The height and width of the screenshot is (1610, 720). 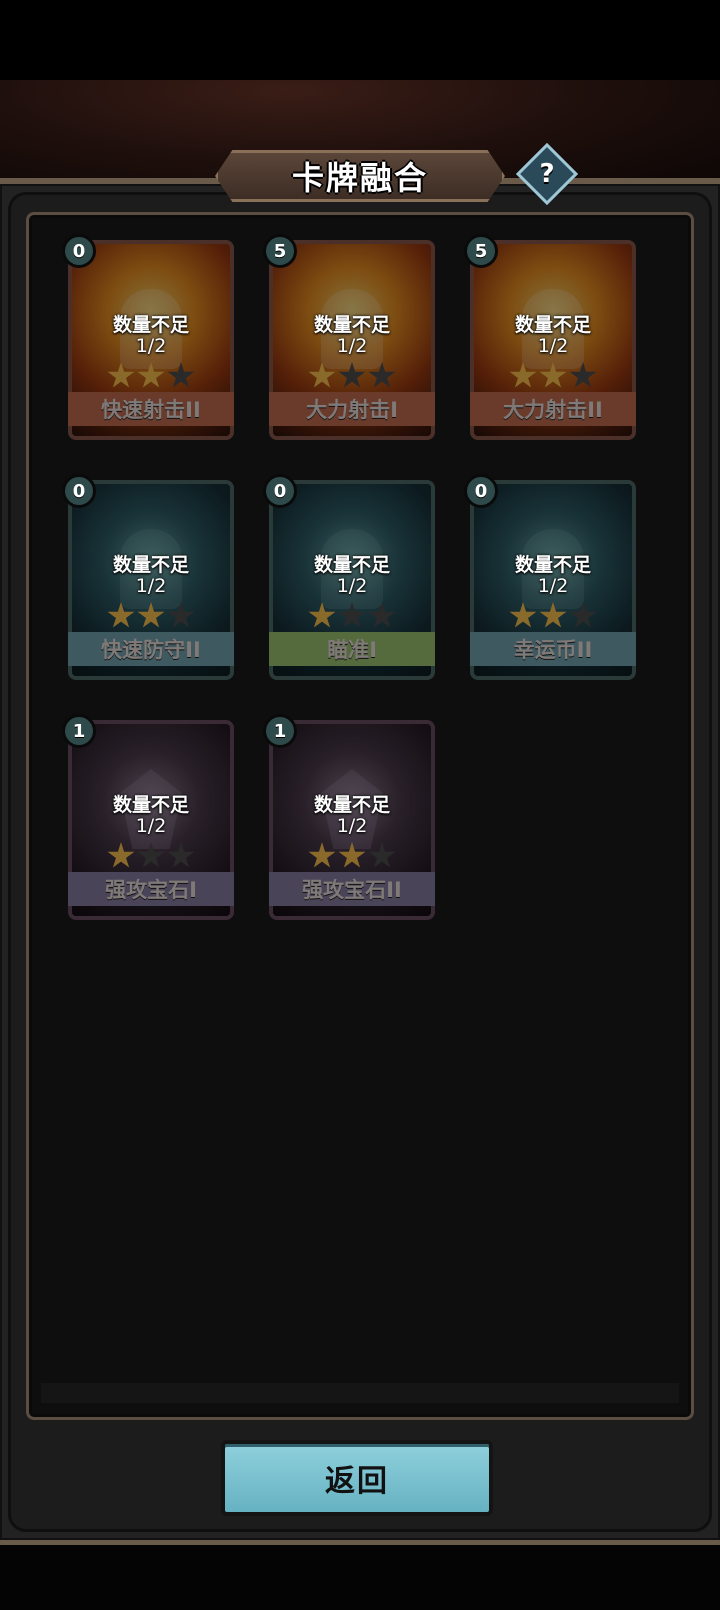 I want to click on help-icon: ?, so click(x=547, y=174).